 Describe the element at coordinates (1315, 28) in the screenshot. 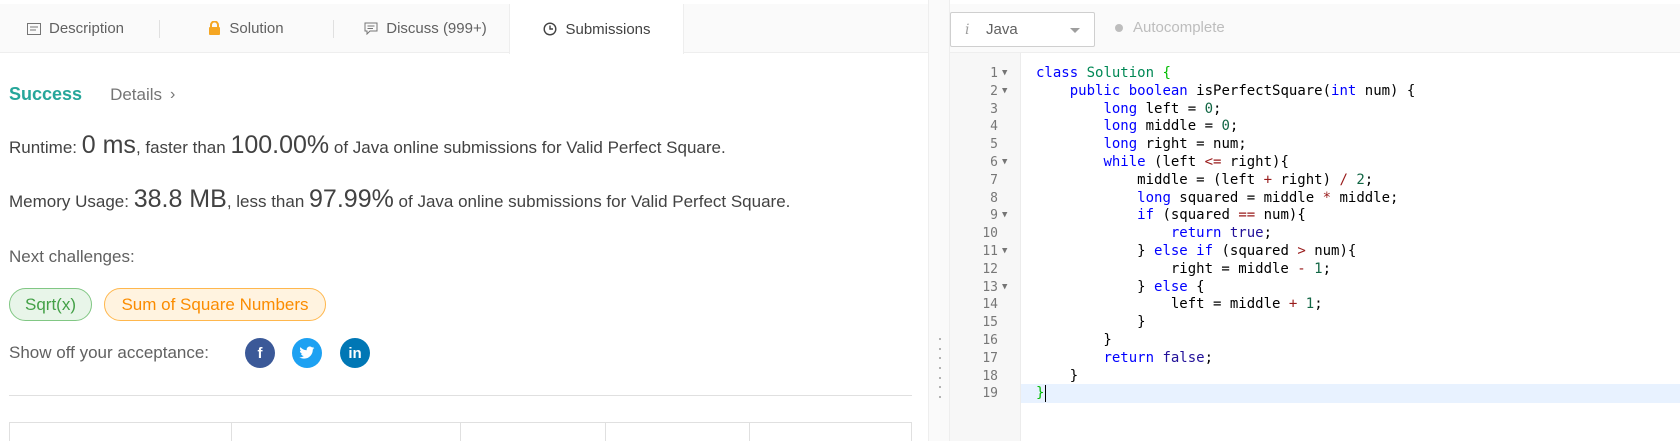

I see `editor-toolbar: i Java Autocomplete` at that location.